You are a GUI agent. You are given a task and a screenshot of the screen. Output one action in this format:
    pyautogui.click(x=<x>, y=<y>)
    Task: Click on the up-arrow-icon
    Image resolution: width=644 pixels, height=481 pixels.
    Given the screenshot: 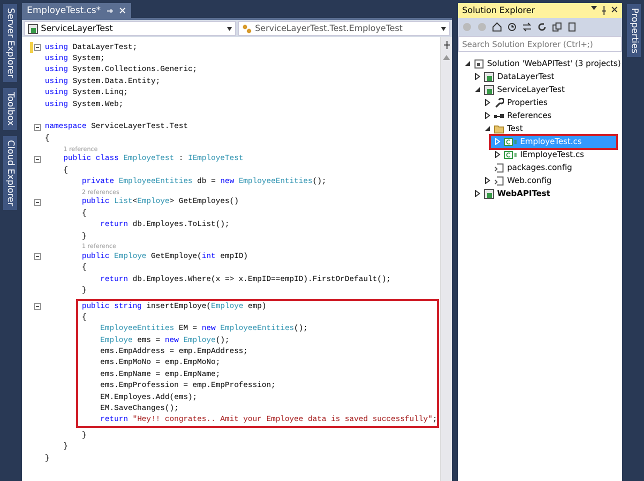 What is the action you would take?
    pyautogui.click(x=446, y=57)
    